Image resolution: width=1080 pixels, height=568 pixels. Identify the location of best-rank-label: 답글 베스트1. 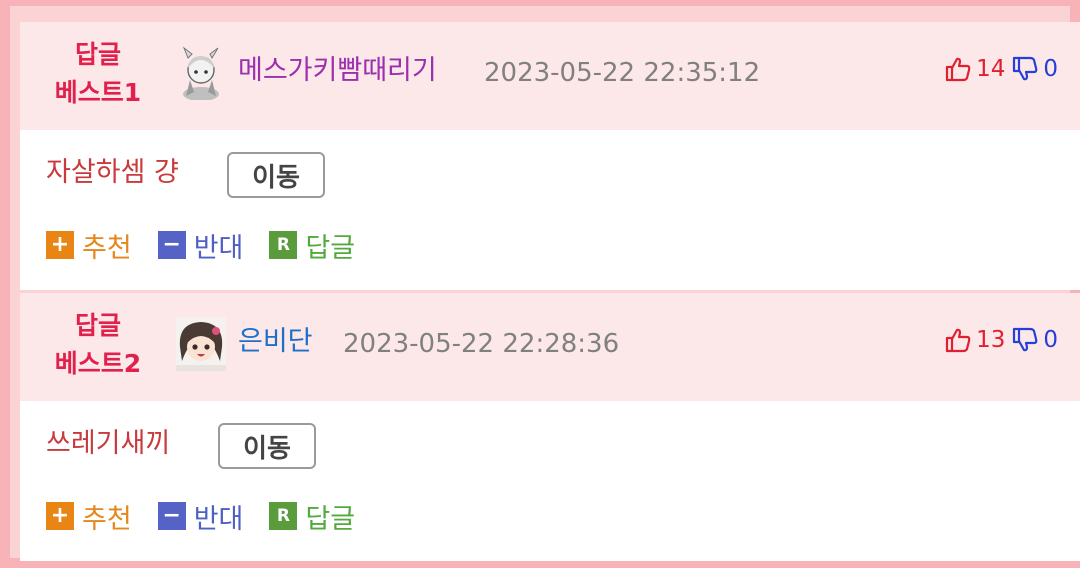
(98, 74).